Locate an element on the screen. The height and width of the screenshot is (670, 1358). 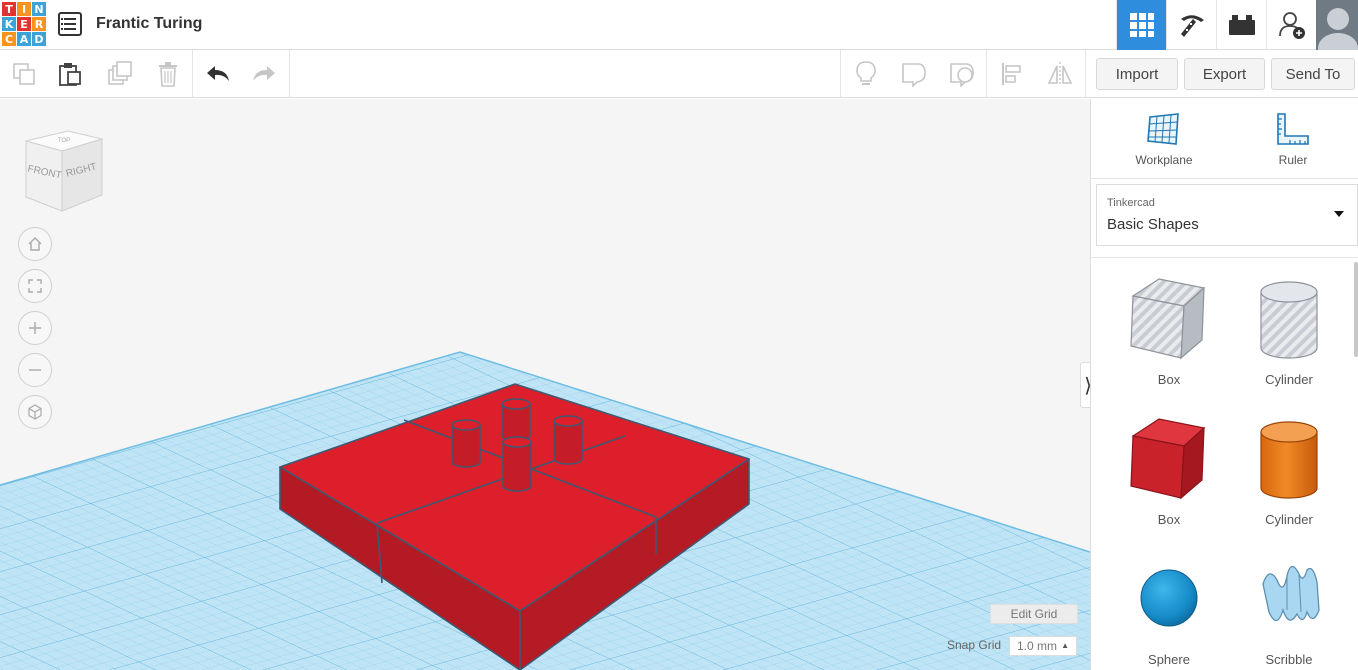
sphere-icon is located at coordinates (1169, 598).